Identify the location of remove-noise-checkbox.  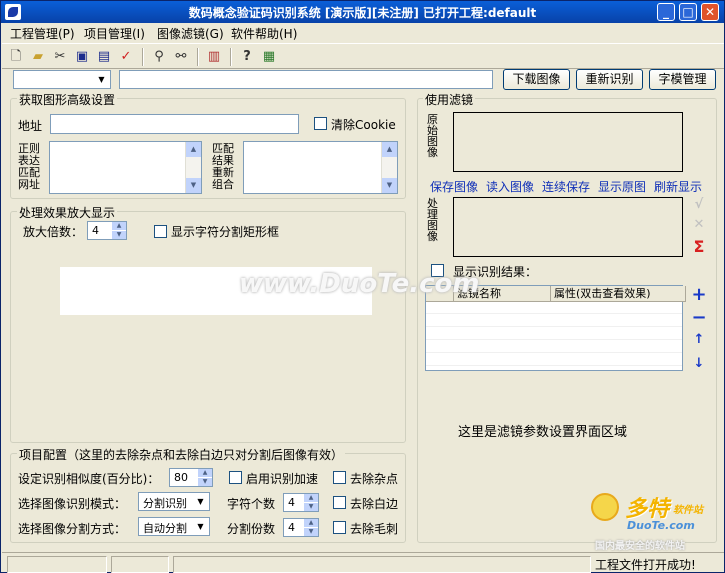
(339, 477).